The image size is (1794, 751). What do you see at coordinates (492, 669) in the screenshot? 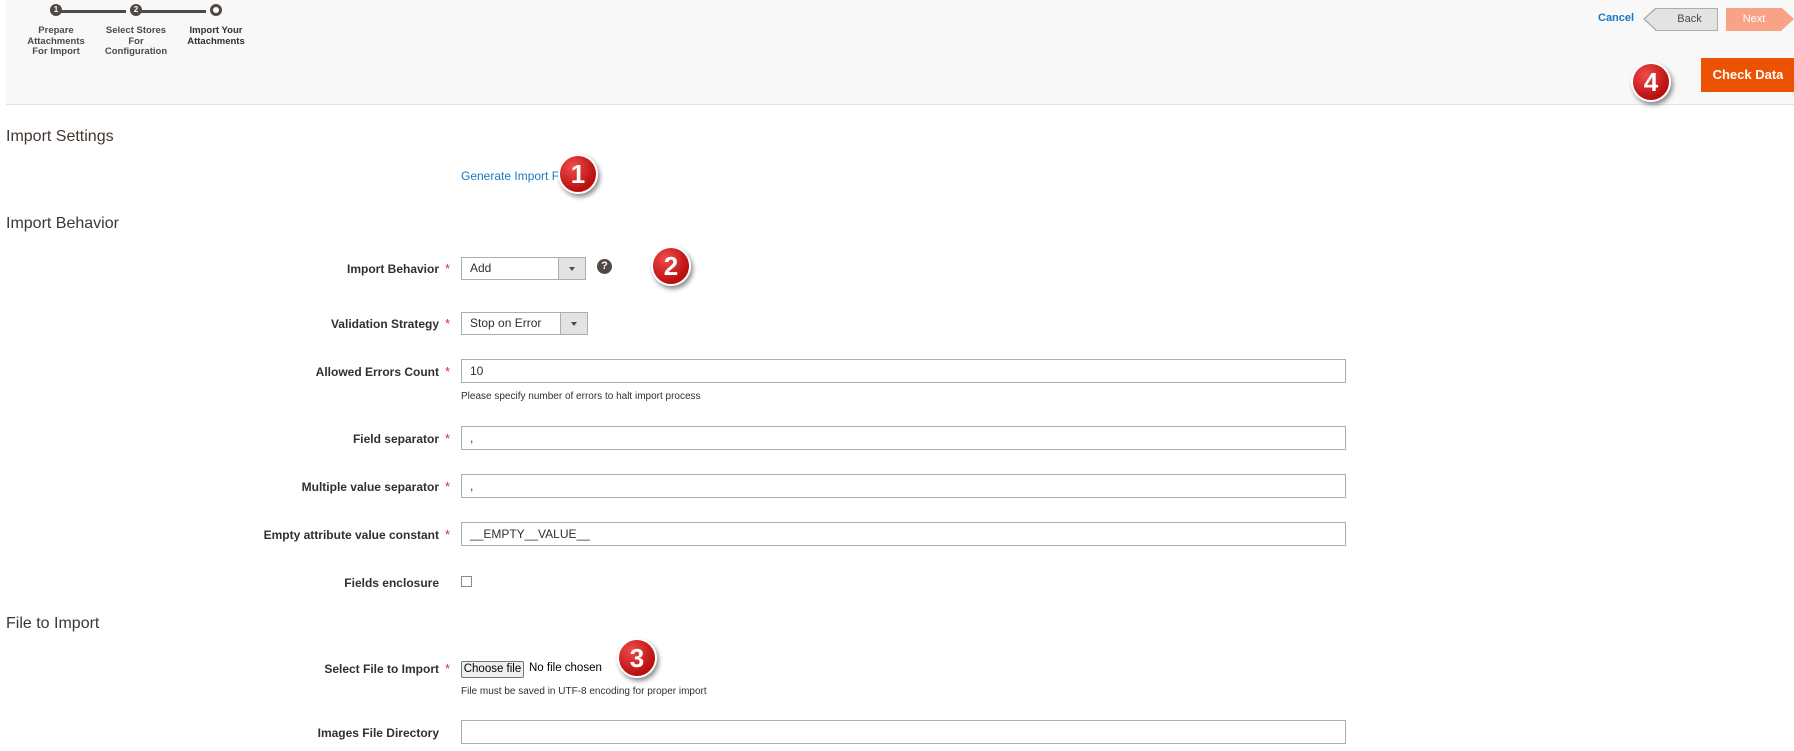
I see `choose-file-button: Choose file` at bounding box center [492, 669].